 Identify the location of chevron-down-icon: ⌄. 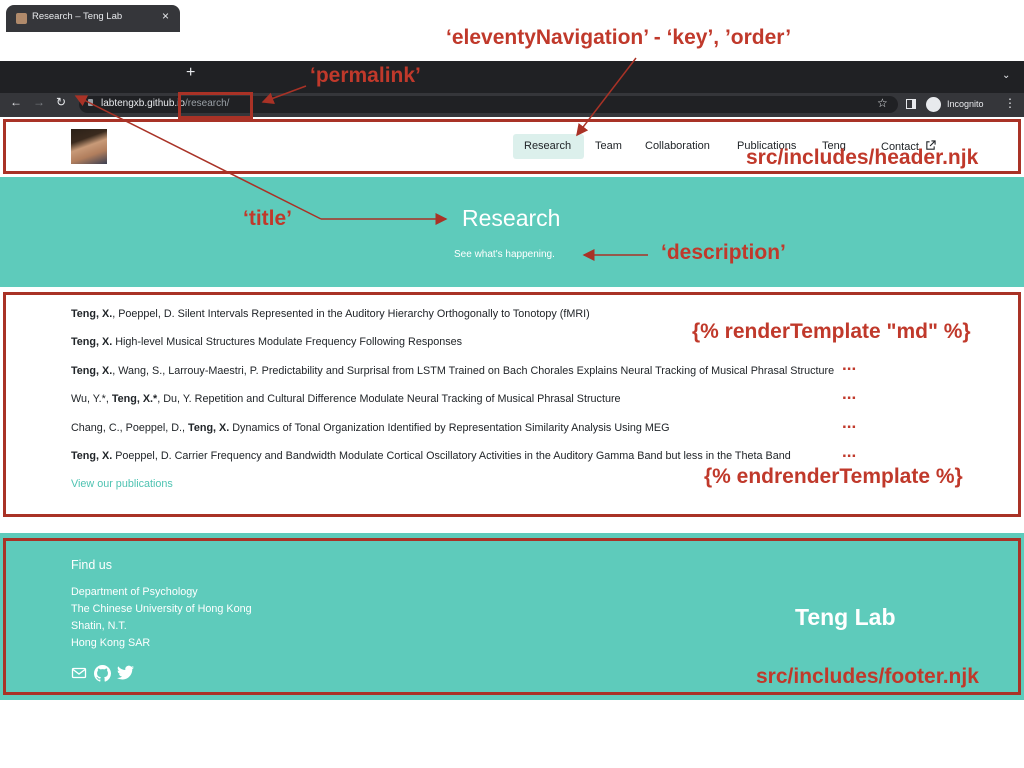
(1006, 75).